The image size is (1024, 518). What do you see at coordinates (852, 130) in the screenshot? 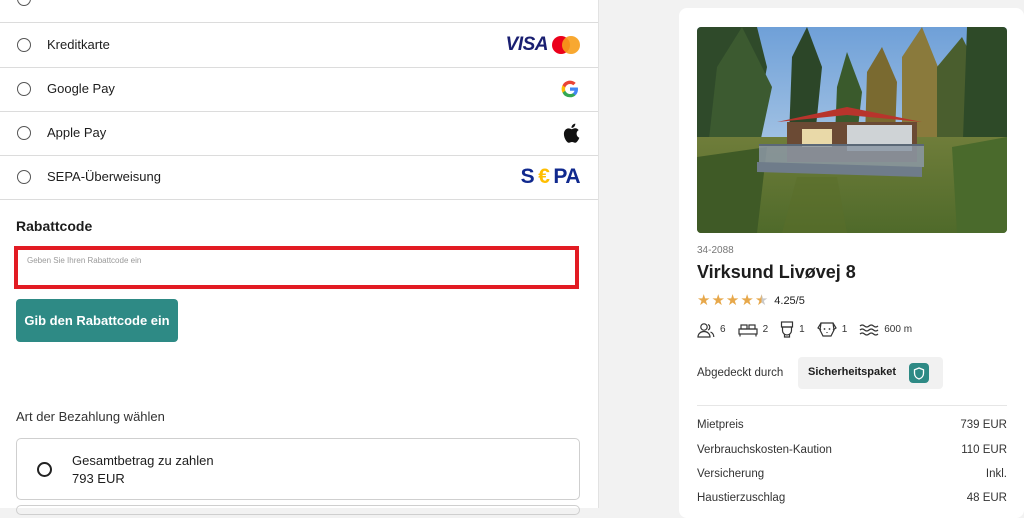
I see `property-photo` at bounding box center [852, 130].